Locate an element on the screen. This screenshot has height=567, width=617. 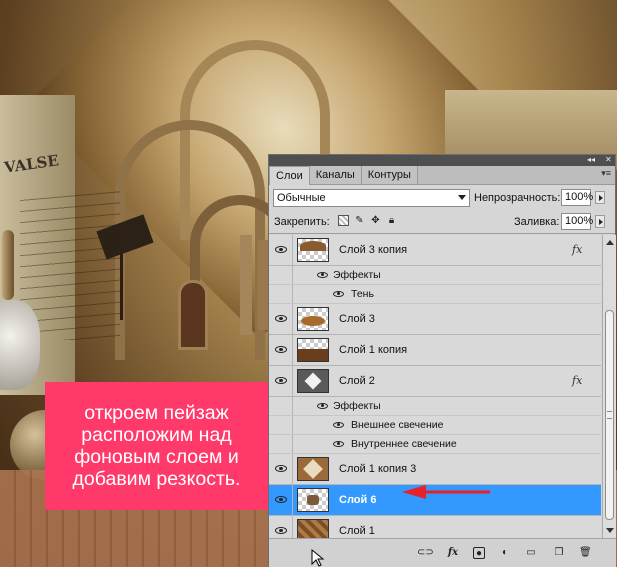
effect-name: Внешнее свечение is located at coordinates (397, 425).